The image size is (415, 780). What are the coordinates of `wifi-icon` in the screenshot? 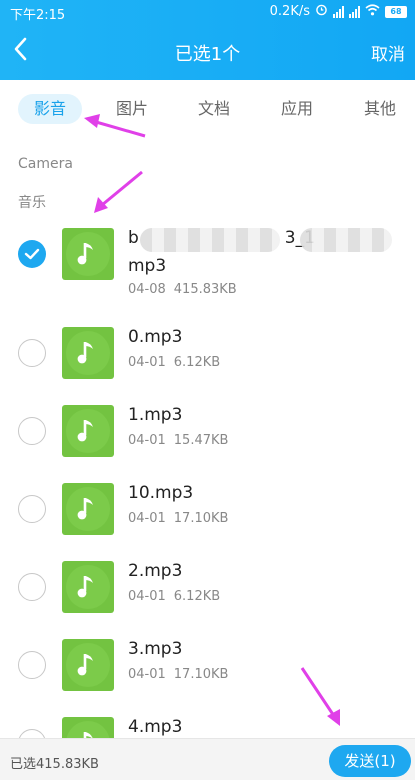 It's located at (372, 11).